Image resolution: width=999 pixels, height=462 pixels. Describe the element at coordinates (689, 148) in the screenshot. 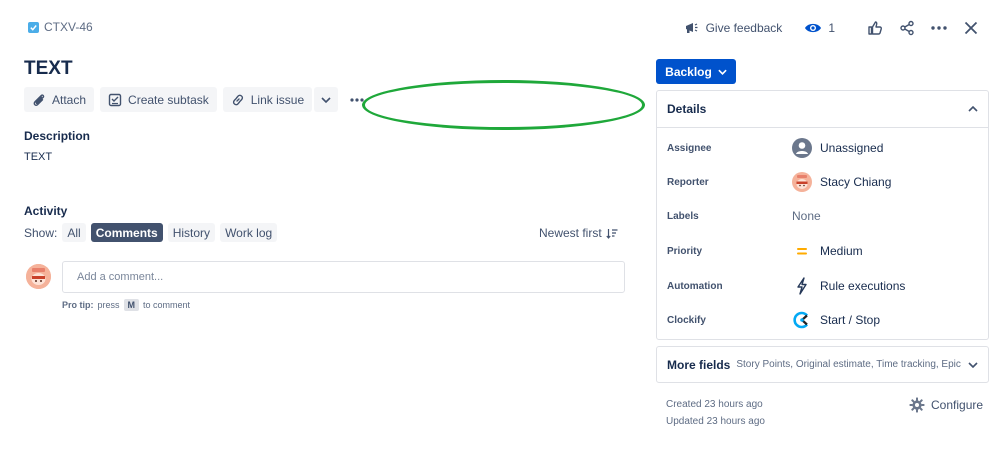

I see `detail-label: Assignee` at that location.